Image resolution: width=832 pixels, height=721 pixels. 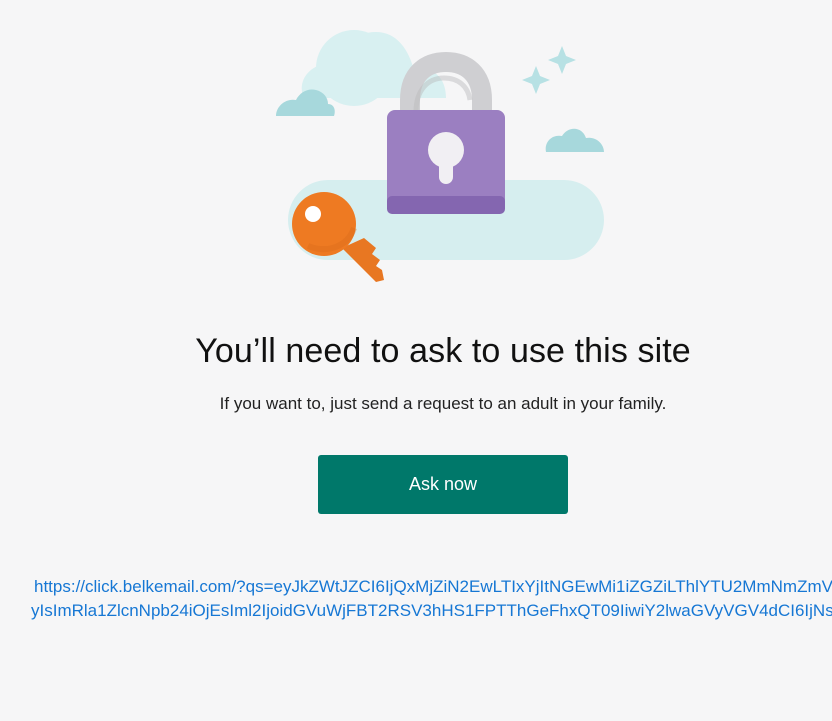 I want to click on lock-and-key-icon, so click(x=440, y=156).